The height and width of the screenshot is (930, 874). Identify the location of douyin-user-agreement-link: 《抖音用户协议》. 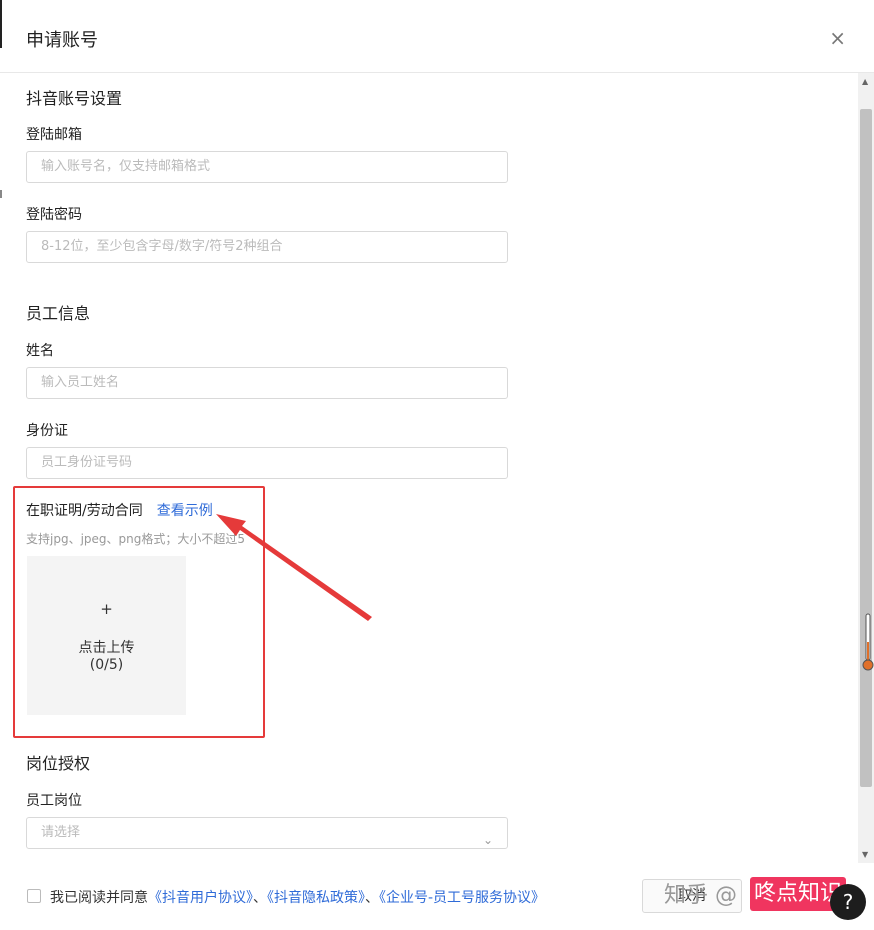
(200, 898).